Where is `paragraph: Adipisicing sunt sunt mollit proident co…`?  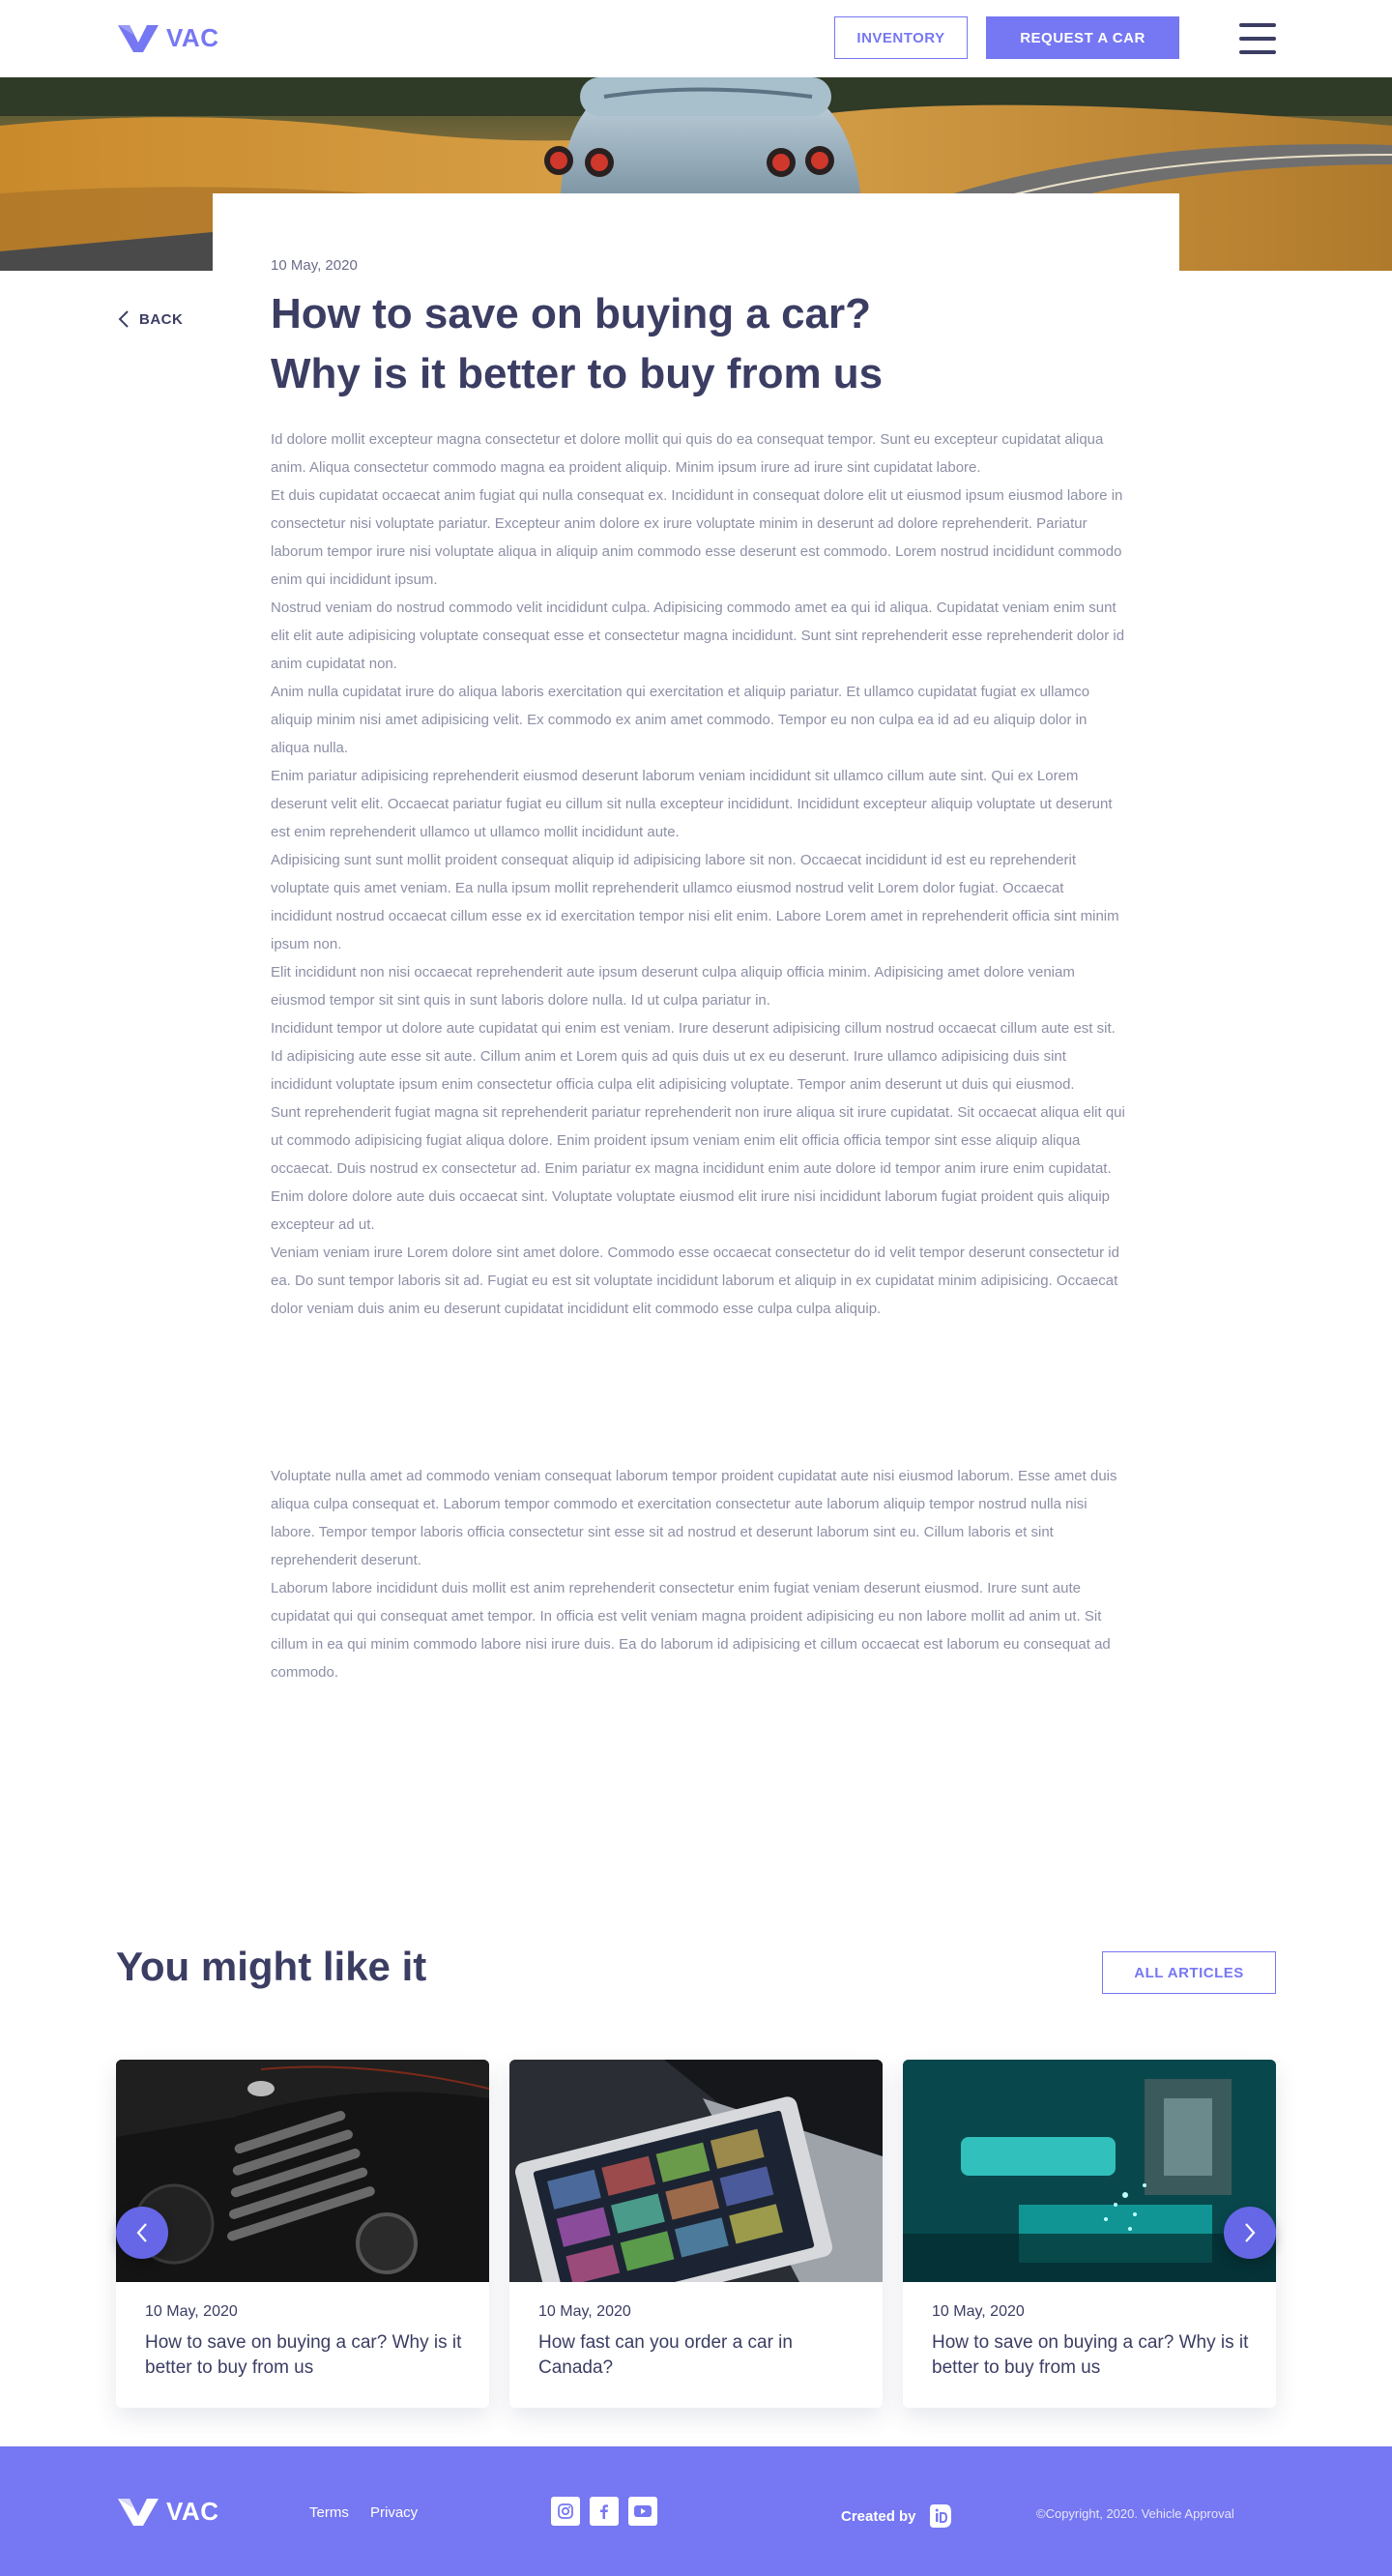
paragraph: Adipisicing sunt sunt mollit proident co… is located at coordinates (695, 902).